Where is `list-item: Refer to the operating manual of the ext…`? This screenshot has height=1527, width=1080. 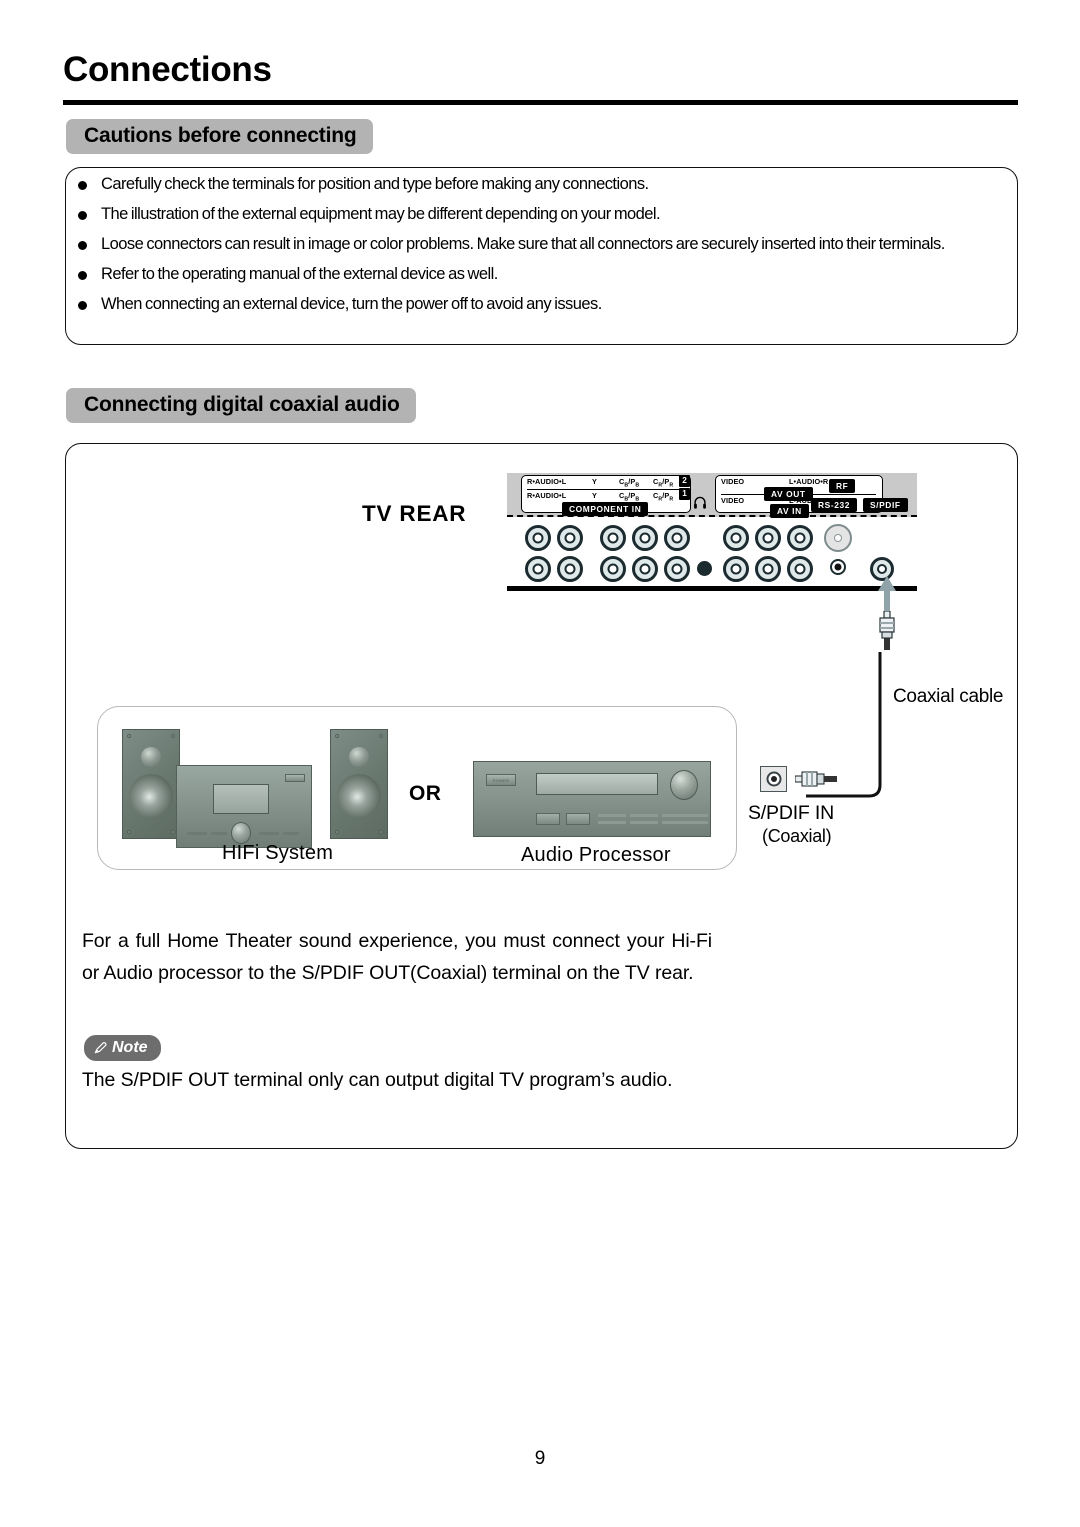 list-item: Refer to the operating manual of the ext… is located at coordinates (535, 274).